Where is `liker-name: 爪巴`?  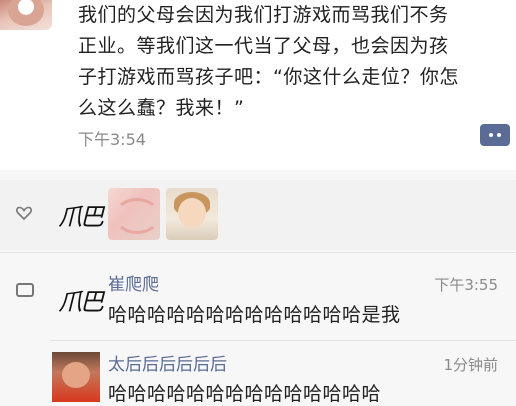 liker-name: 爪巴 is located at coordinates (81, 214).